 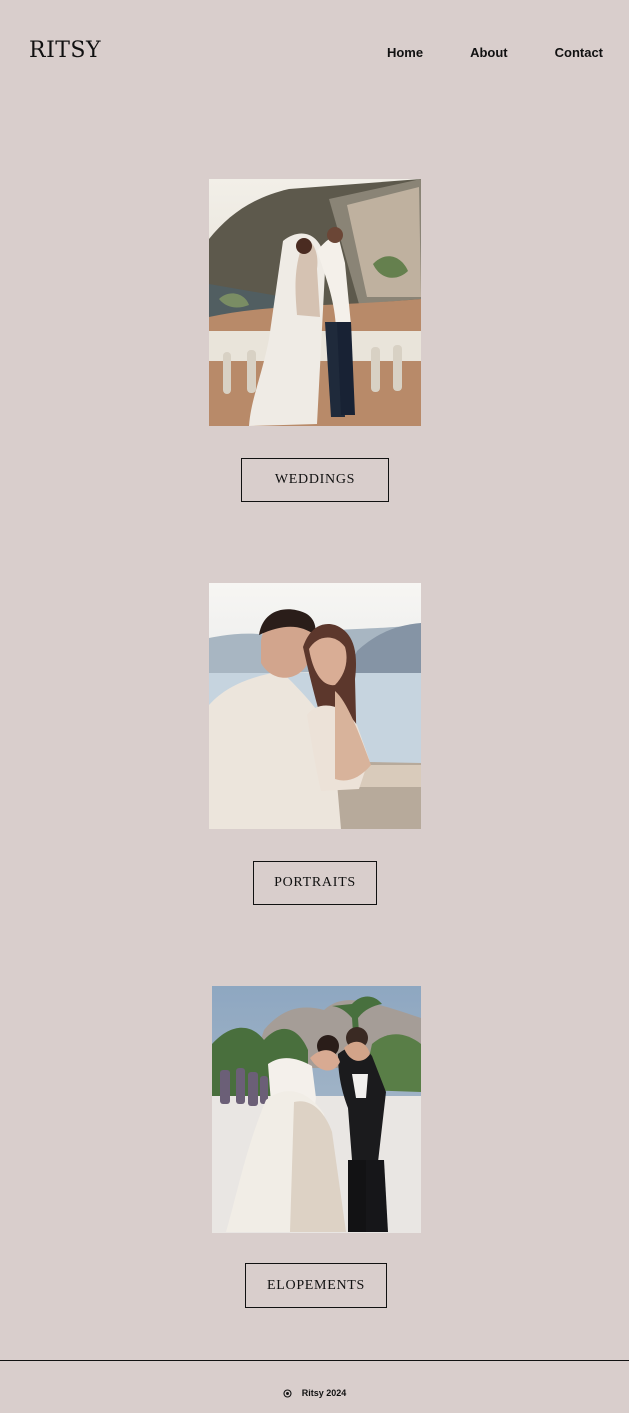 I want to click on weddings-photo-graphic, so click(x=315, y=302).